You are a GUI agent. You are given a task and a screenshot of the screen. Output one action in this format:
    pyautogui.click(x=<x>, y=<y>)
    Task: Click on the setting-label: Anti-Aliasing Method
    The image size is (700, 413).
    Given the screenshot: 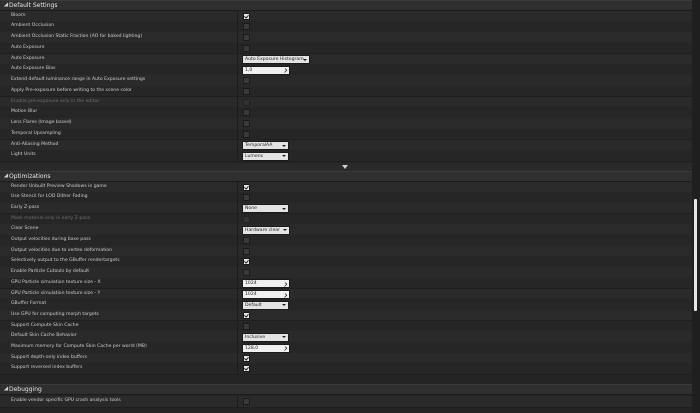 What is the action you would take?
    pyautogui.click(x=35, y=144)
    